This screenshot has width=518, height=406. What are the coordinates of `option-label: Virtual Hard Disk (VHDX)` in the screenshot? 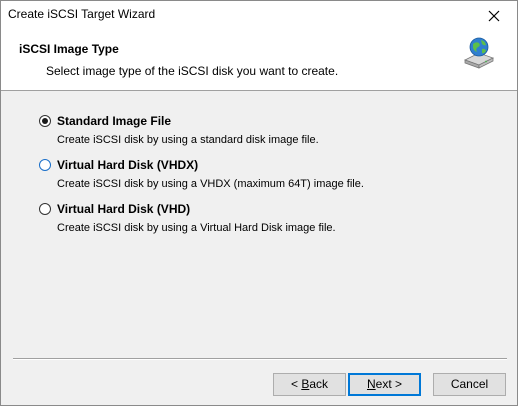 It's located at (128, 165).